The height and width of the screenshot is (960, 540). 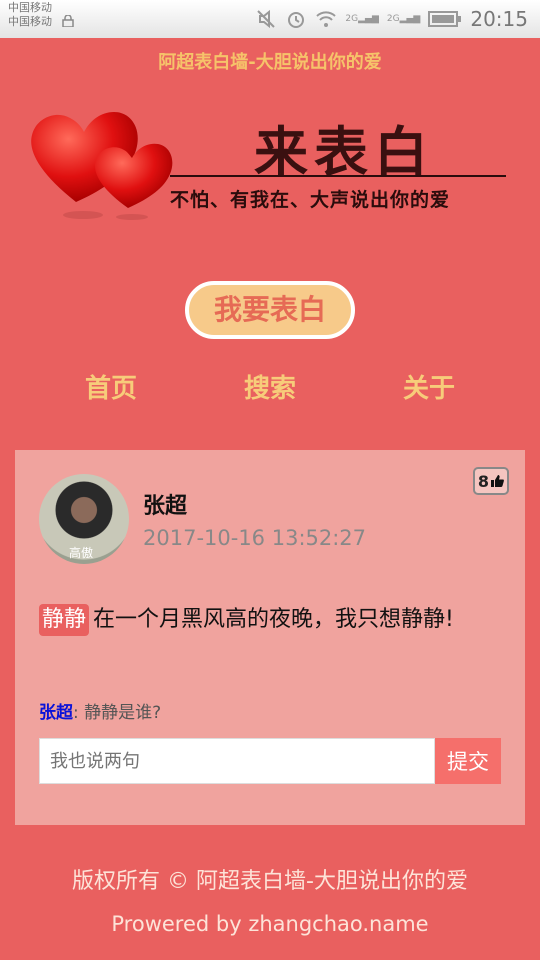 I want to click on main-nav: 首页 搜索 关于, so click(x=270, y=388).